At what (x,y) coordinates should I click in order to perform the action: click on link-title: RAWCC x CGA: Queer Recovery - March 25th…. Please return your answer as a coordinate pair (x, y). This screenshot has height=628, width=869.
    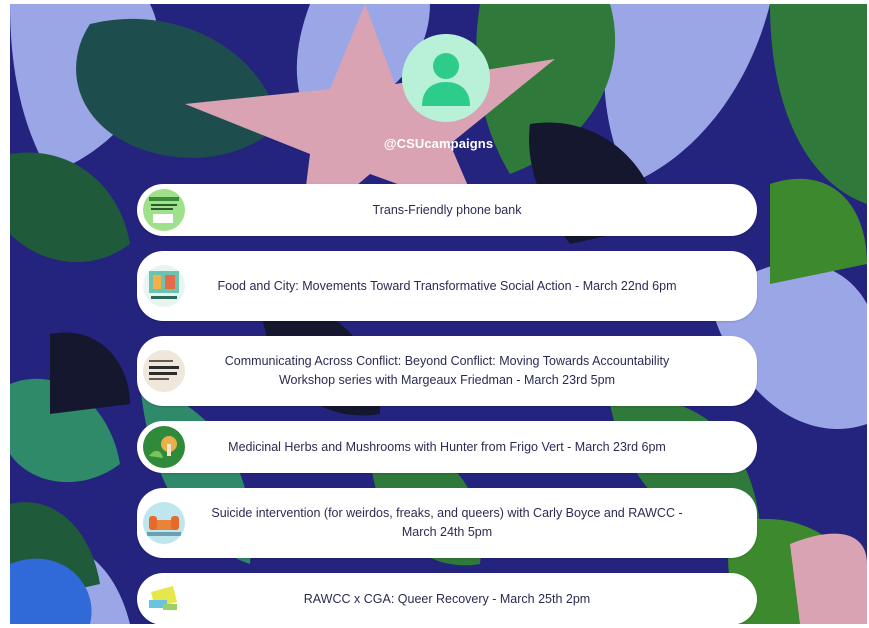
    Looking at the image, I should click on (447, 598).